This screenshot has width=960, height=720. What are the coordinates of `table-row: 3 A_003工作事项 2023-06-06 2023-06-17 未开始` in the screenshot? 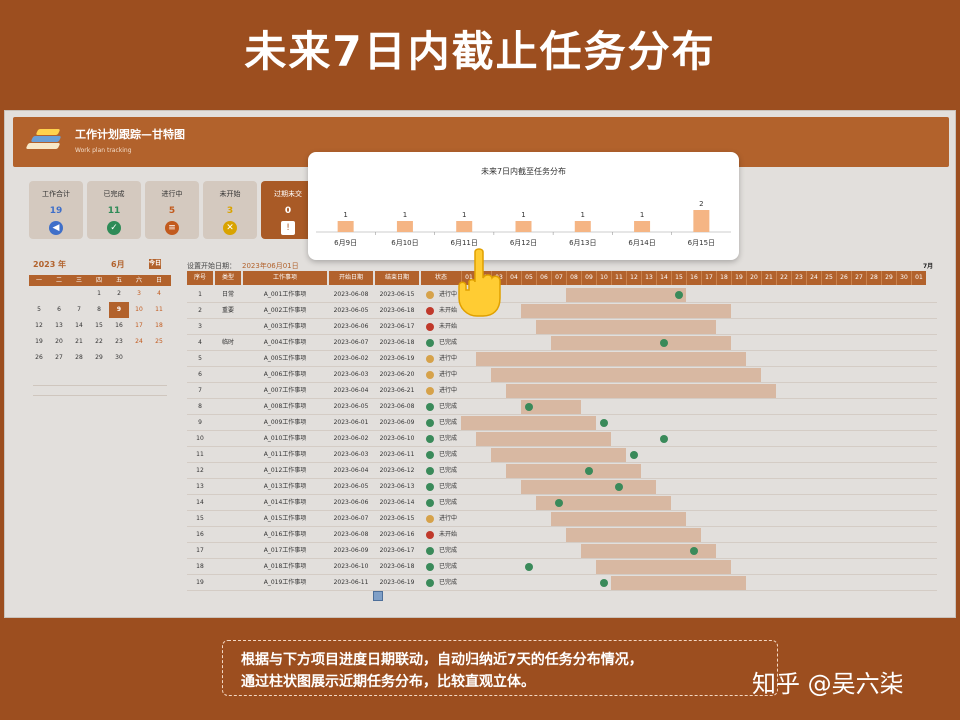 It's located at (562, 327).